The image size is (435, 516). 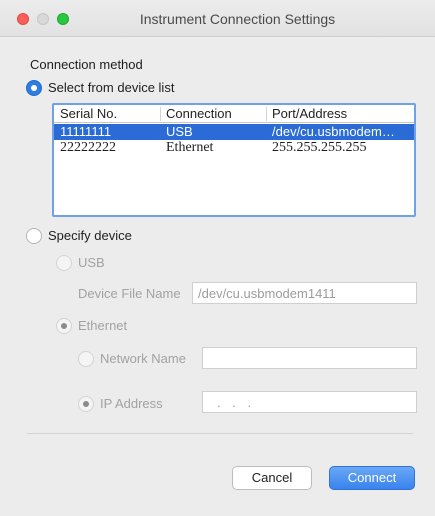 I want to click on specify-device-radio, so click(x=34, y=236).